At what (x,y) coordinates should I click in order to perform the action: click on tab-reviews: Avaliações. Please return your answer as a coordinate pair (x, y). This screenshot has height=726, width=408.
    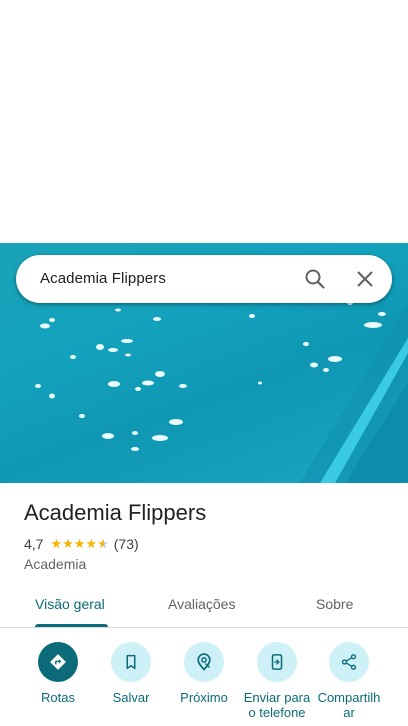
    Looking at the image, I should click on (201, 604).